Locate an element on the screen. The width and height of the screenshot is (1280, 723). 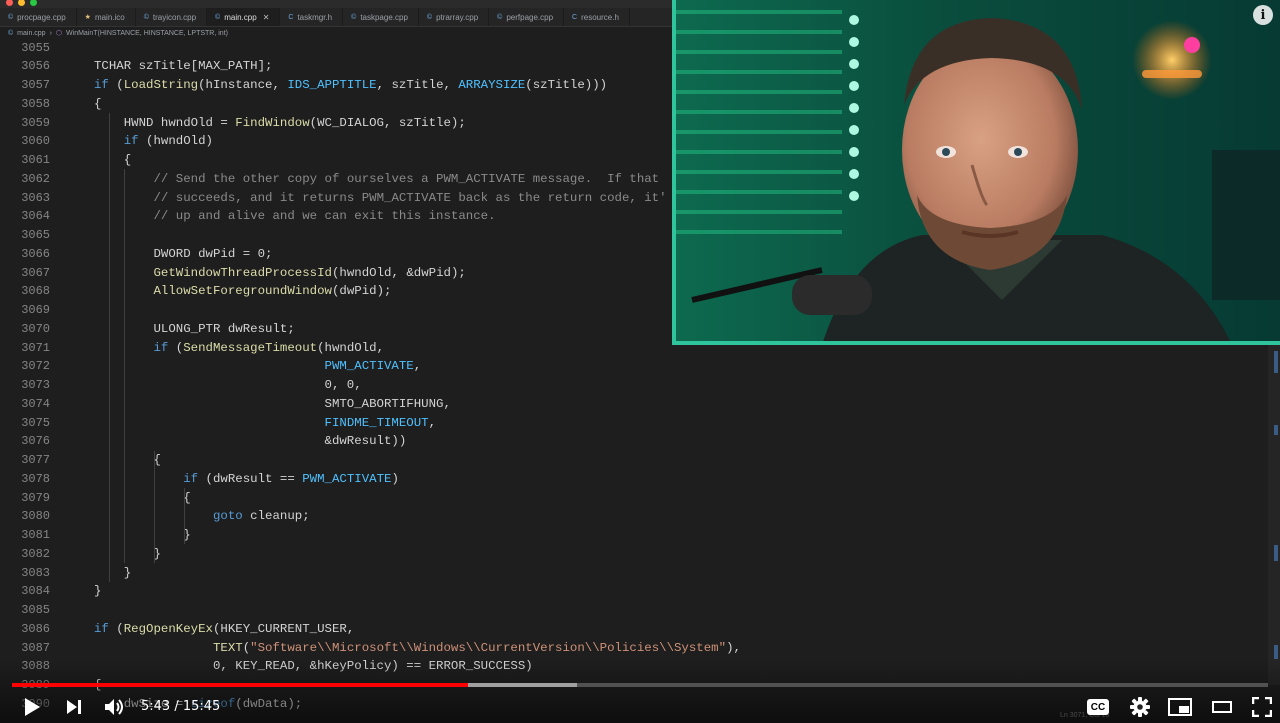
code-line: 3082 } is located at coordinates (634, 553).